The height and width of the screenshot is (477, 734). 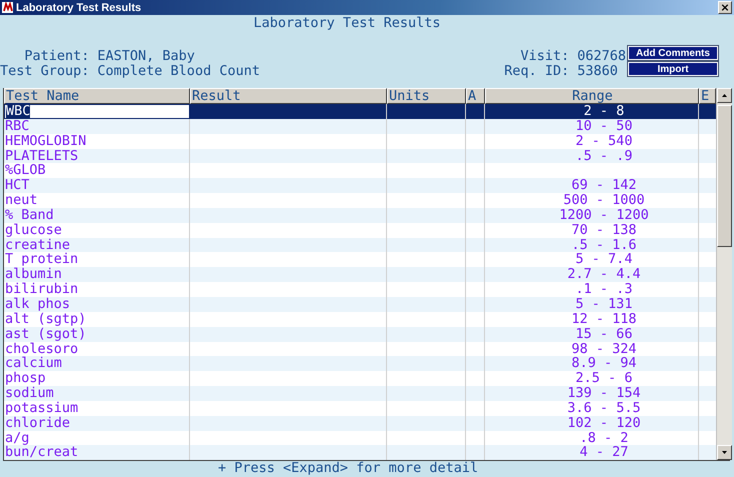 What do you see at coordinates (725, 7) in the screenshot?
I see `close-button: ×` at bounding box center [725, 7].